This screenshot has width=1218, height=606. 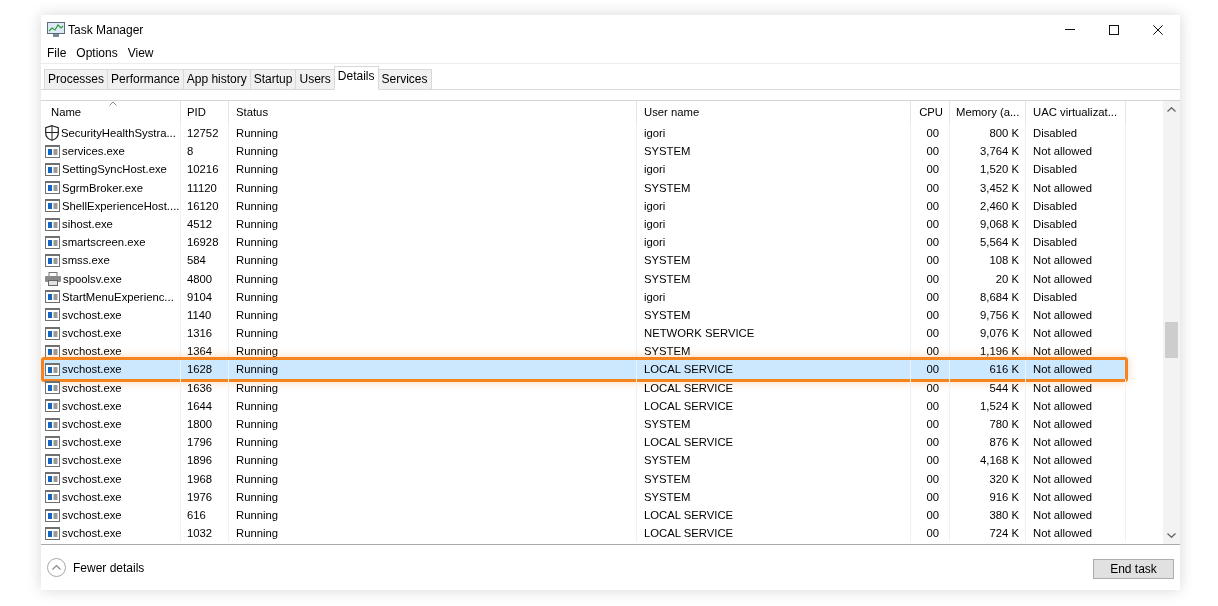 I want to click on column-header: PID, so click(x=205, y=112).